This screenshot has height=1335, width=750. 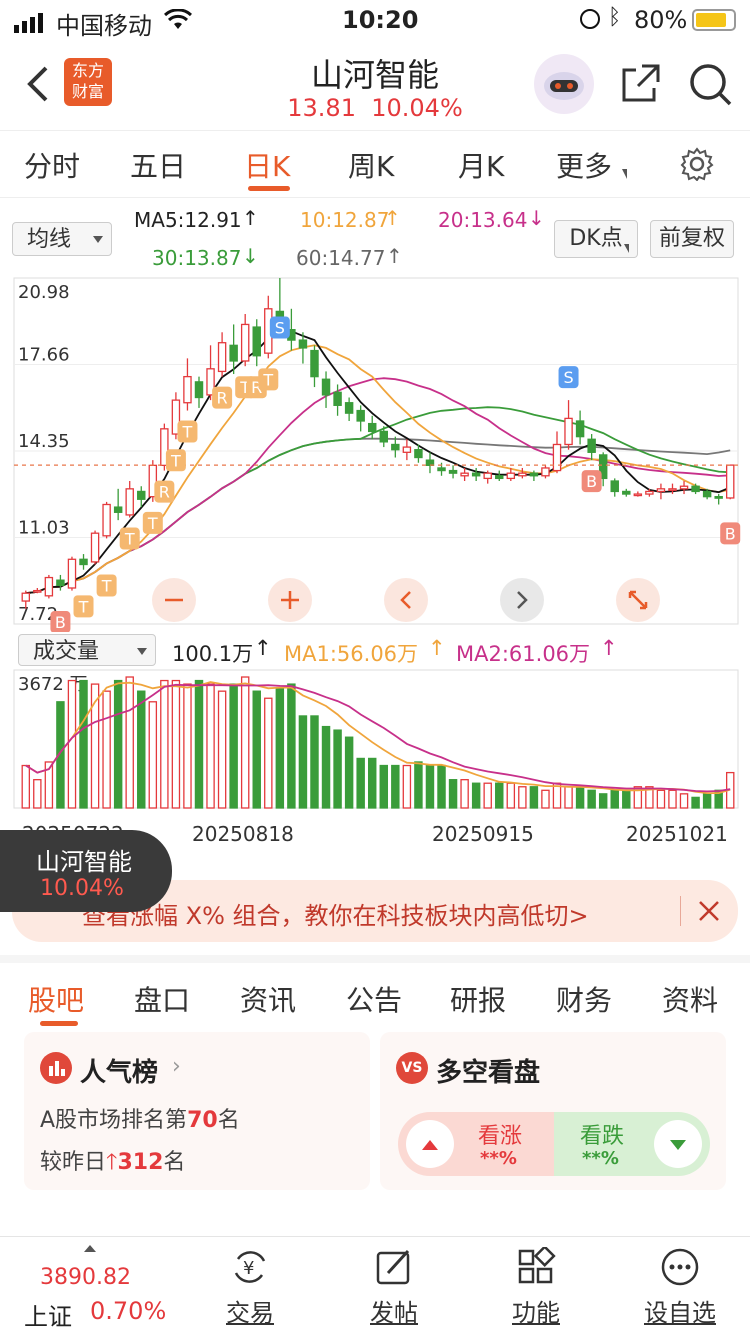 I want to click on pan-right-icon, so click(x=522, y=600).